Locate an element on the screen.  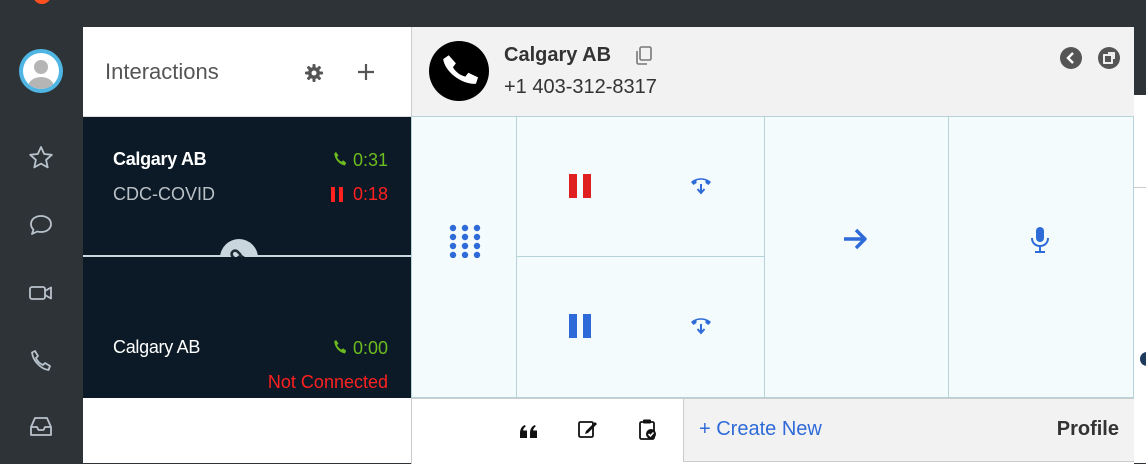
call-2-controls is located at coordinates (640, 327).